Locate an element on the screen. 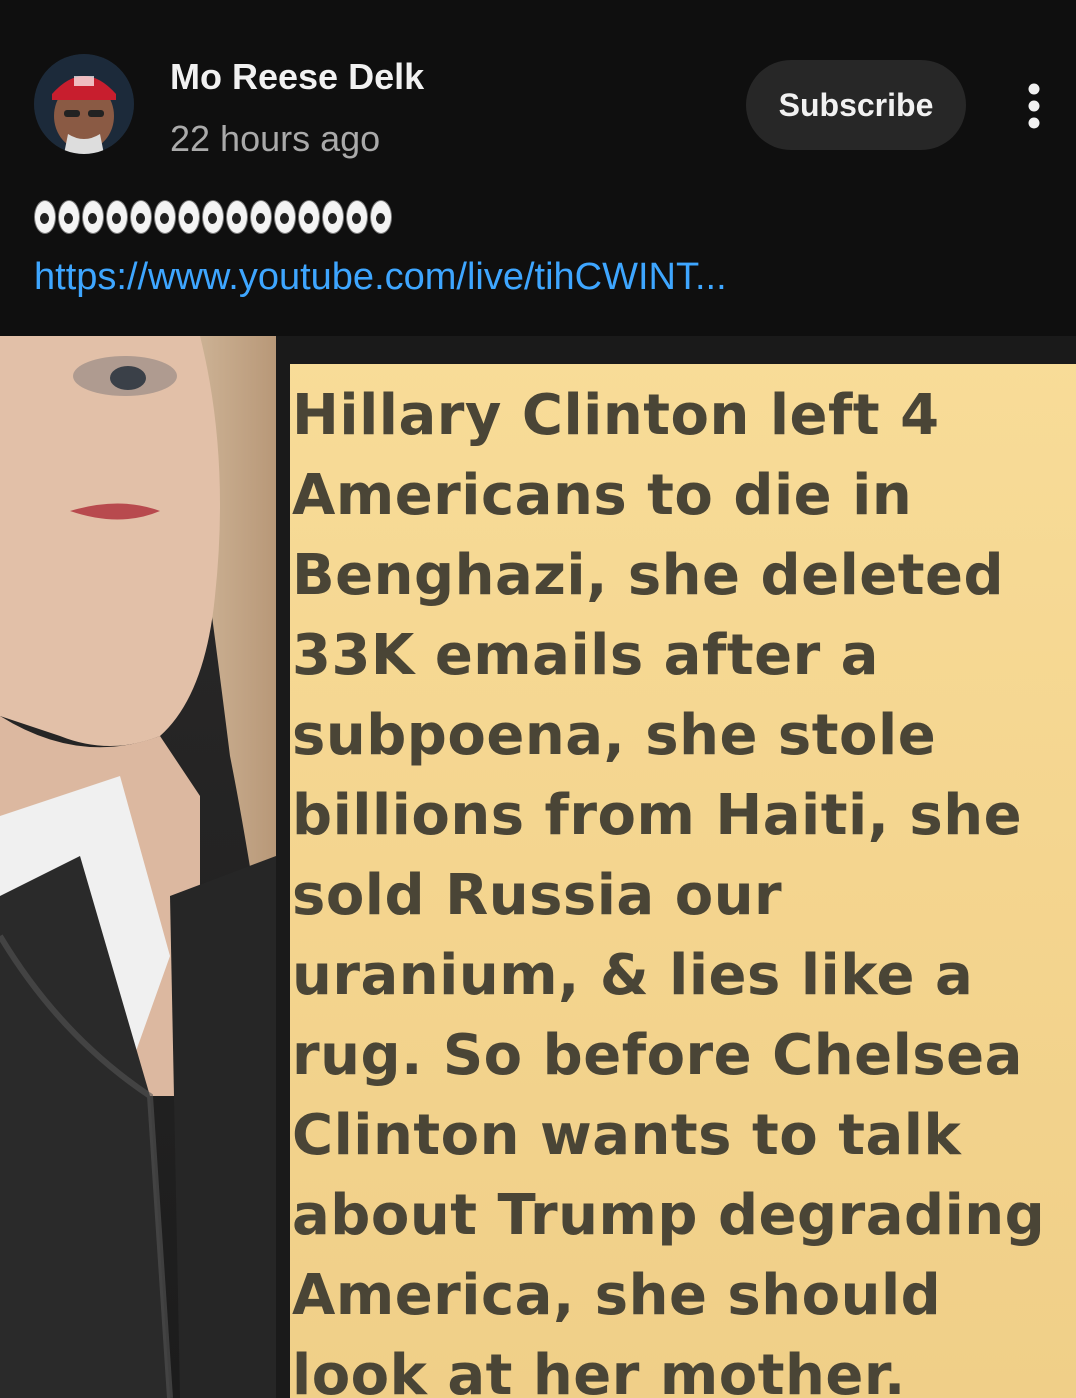 The image size is (1076, 1398). subscribe-button: Subscribe is located at coordinates (856, 105).